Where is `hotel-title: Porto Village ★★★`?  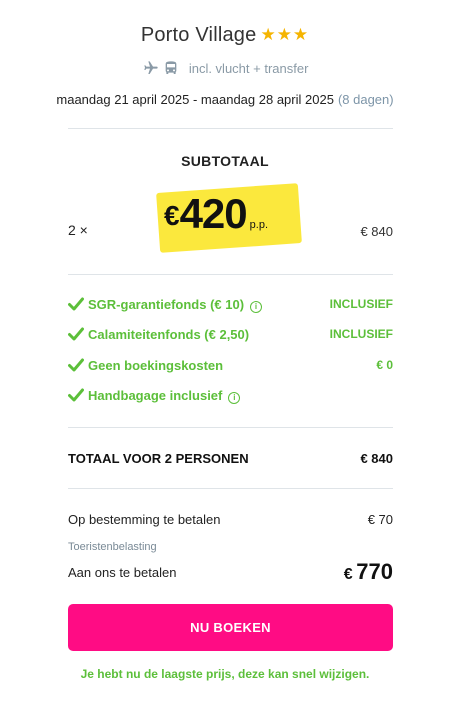
hotel-title: Porto Village ★★★ is located at coordinates (225, 35).